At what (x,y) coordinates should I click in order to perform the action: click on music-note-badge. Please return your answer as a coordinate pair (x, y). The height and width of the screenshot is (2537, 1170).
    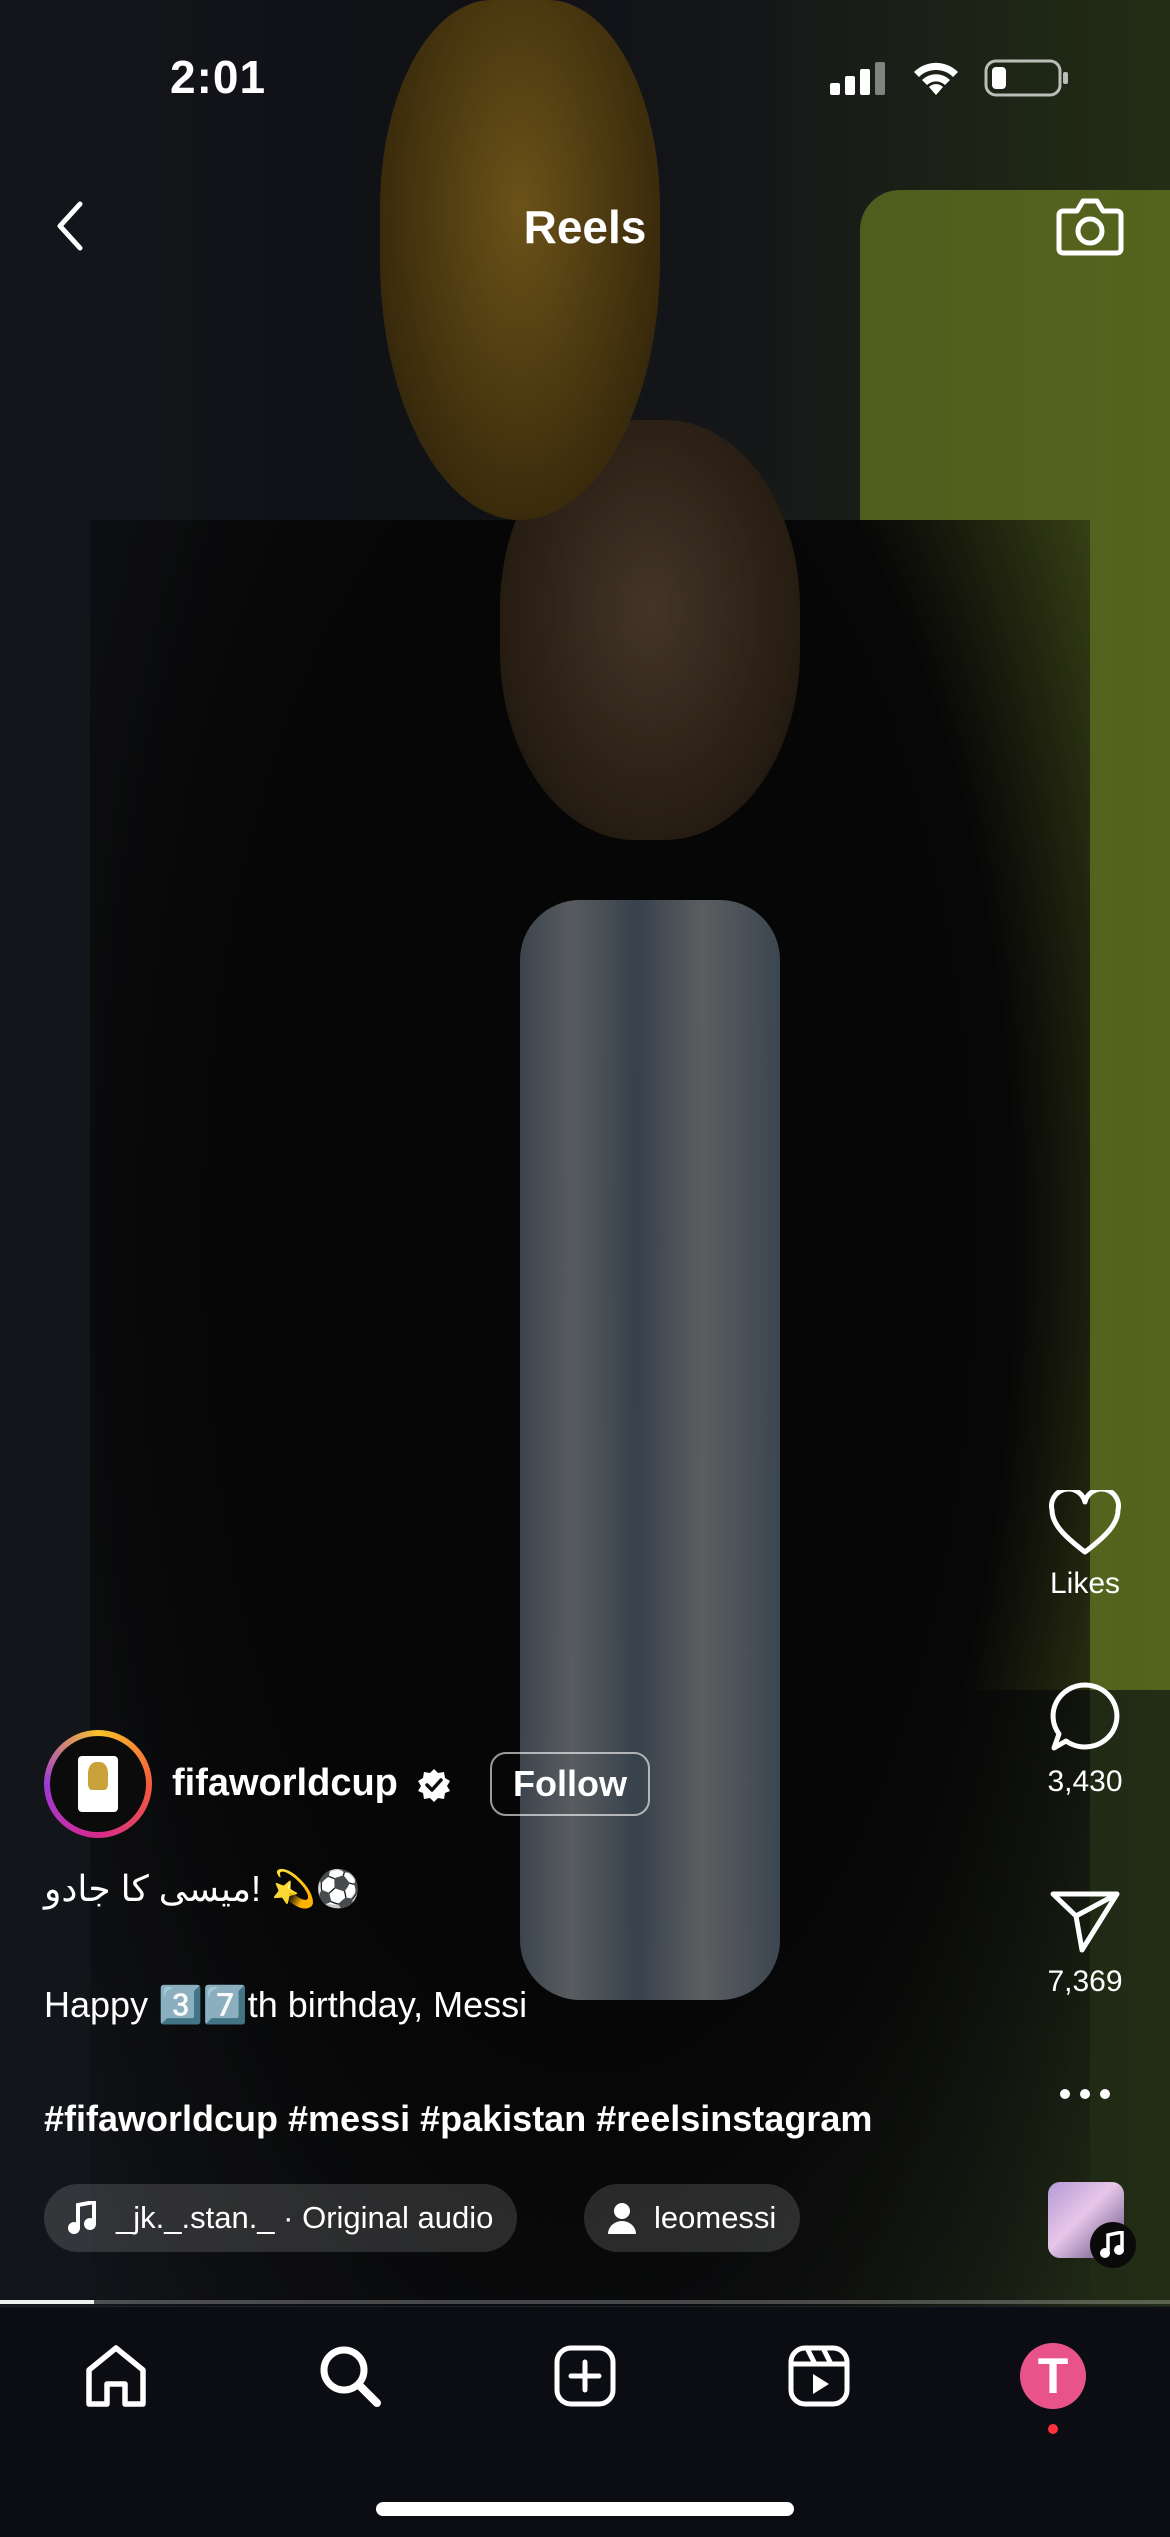
    Looking at the image, I should click on (1113, 2245).